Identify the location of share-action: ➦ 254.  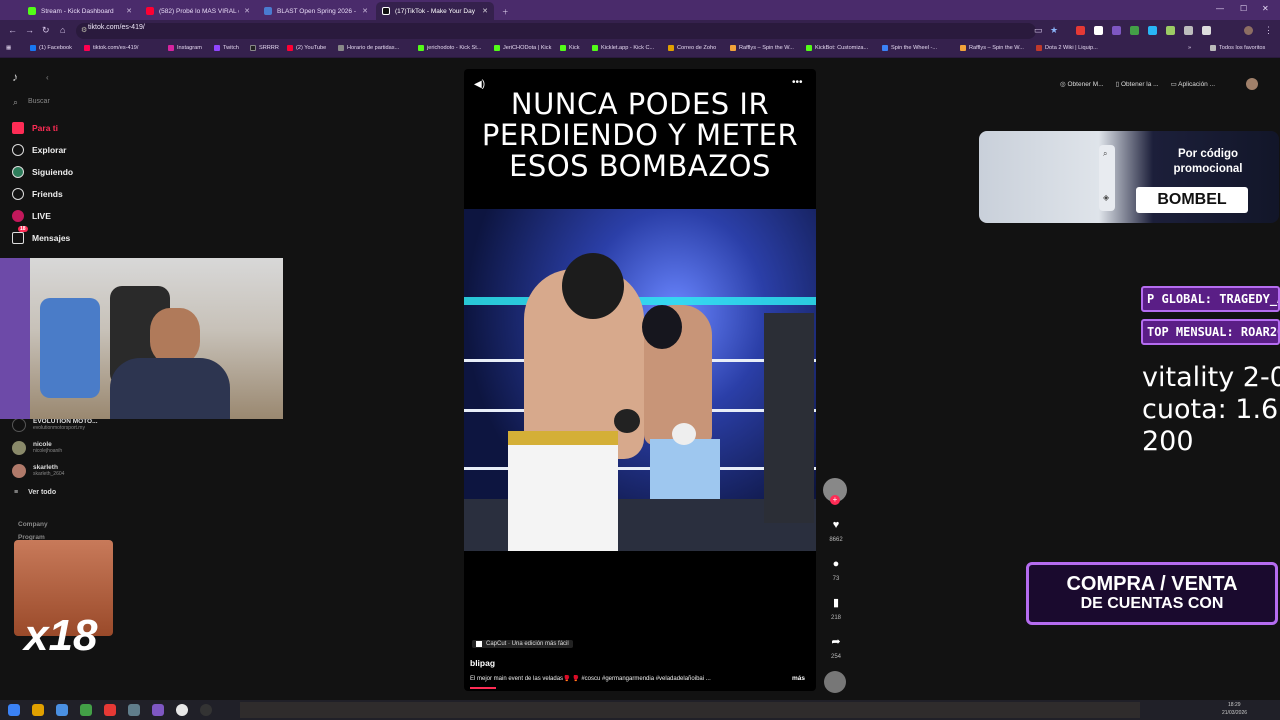
(836, 646).